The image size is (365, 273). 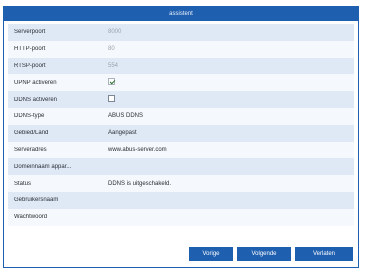 I want to click on row-upnp: UPNP activeren, so click(x=181, y=83).